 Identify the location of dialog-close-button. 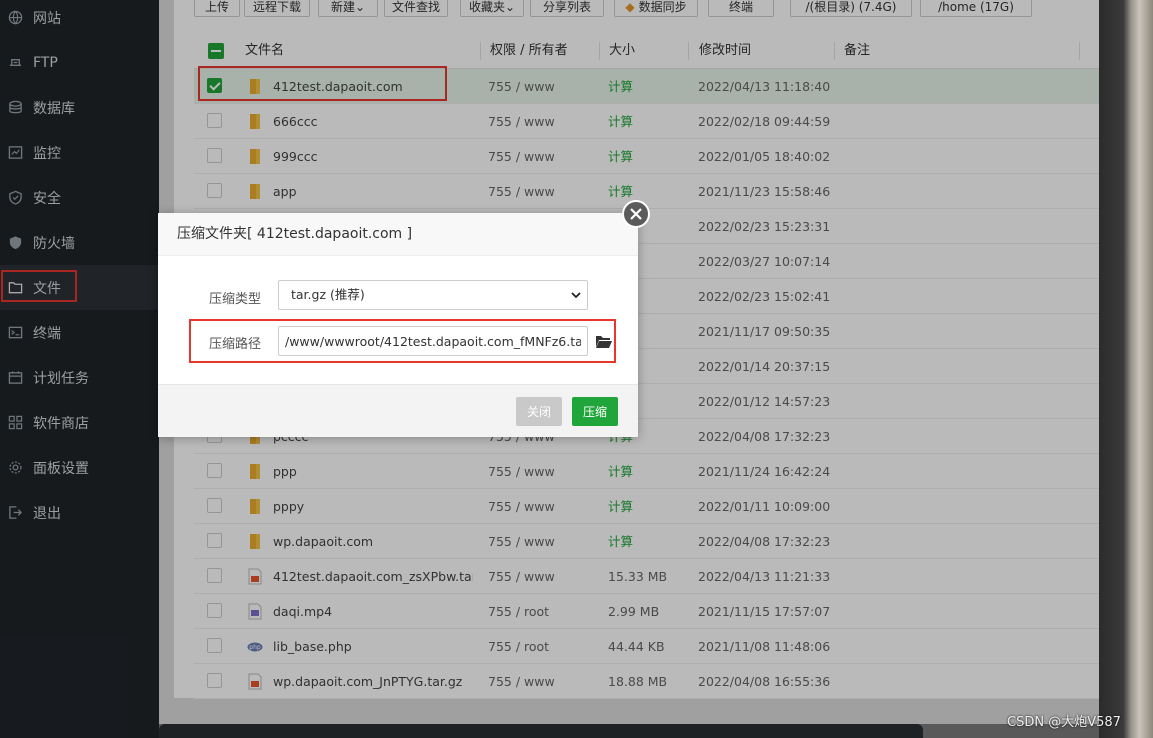
(636, 214).